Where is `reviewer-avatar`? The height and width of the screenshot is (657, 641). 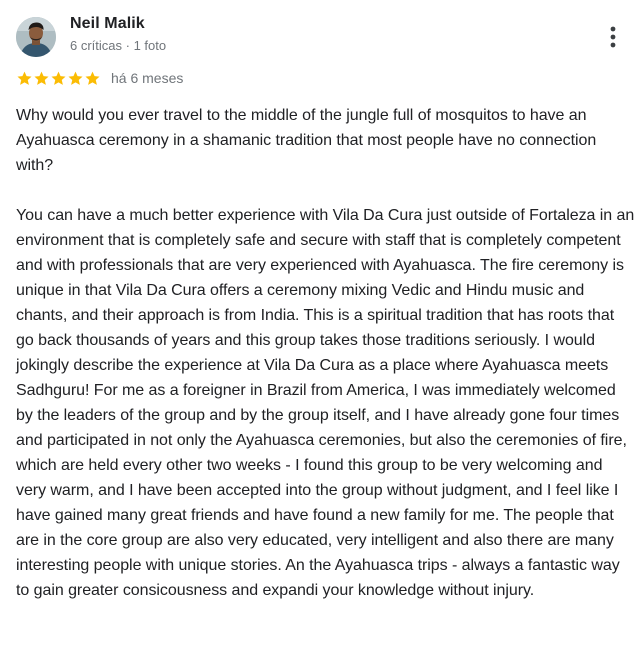
reviewer-avatar is located at coordinates (36, 37).